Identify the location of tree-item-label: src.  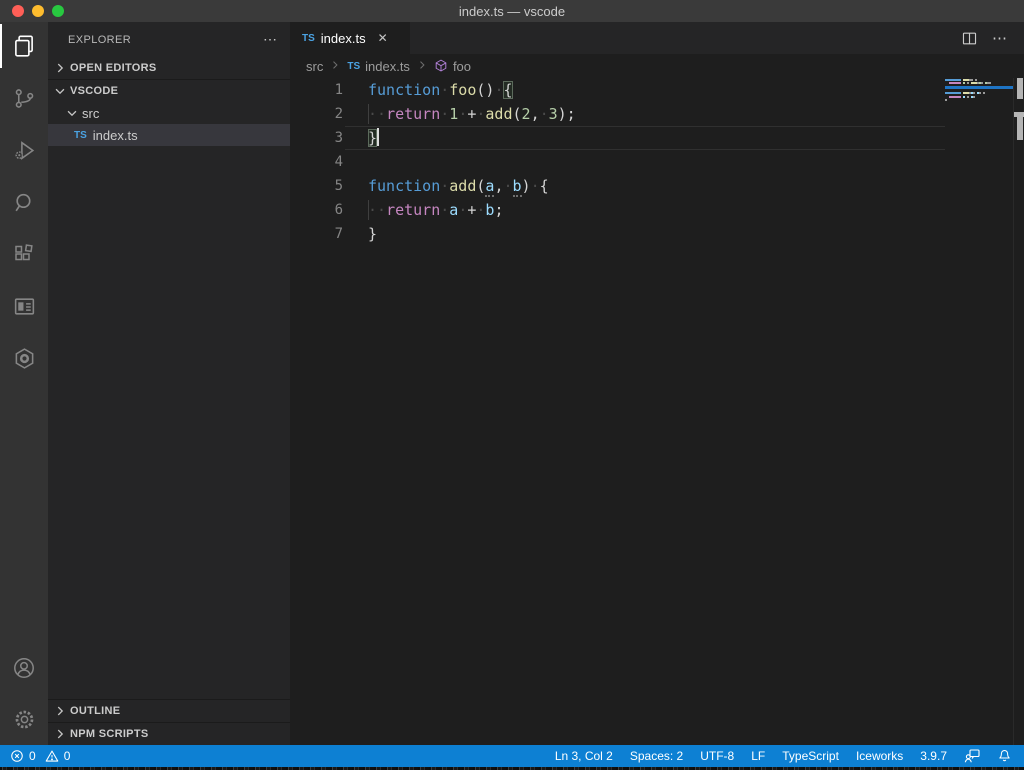
(91, 113).